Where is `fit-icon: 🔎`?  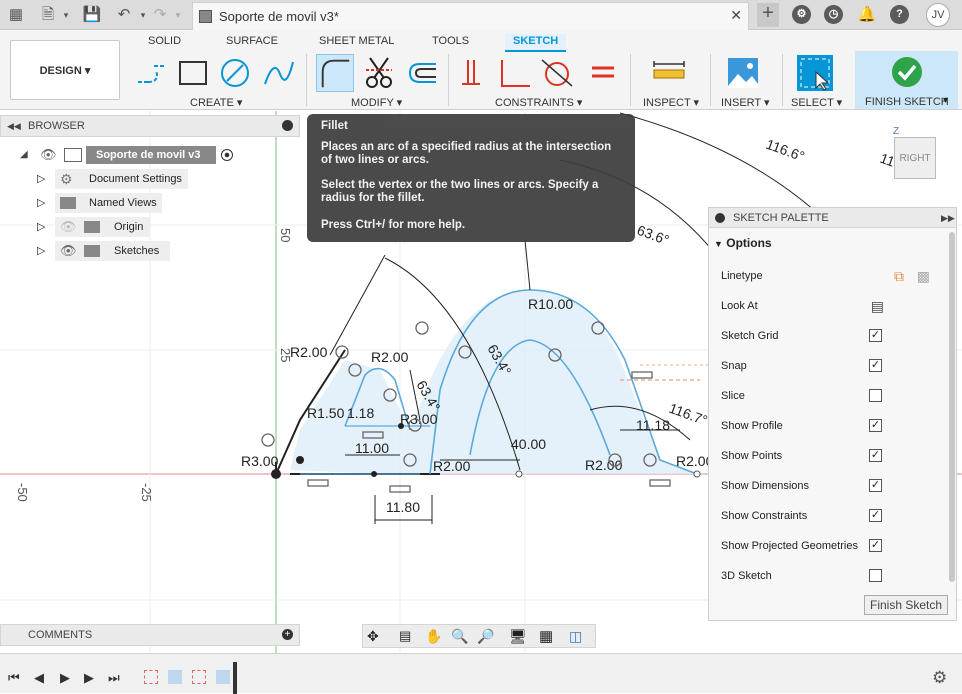
fit-icon: 🔎 is located at coordinates (485, 636).